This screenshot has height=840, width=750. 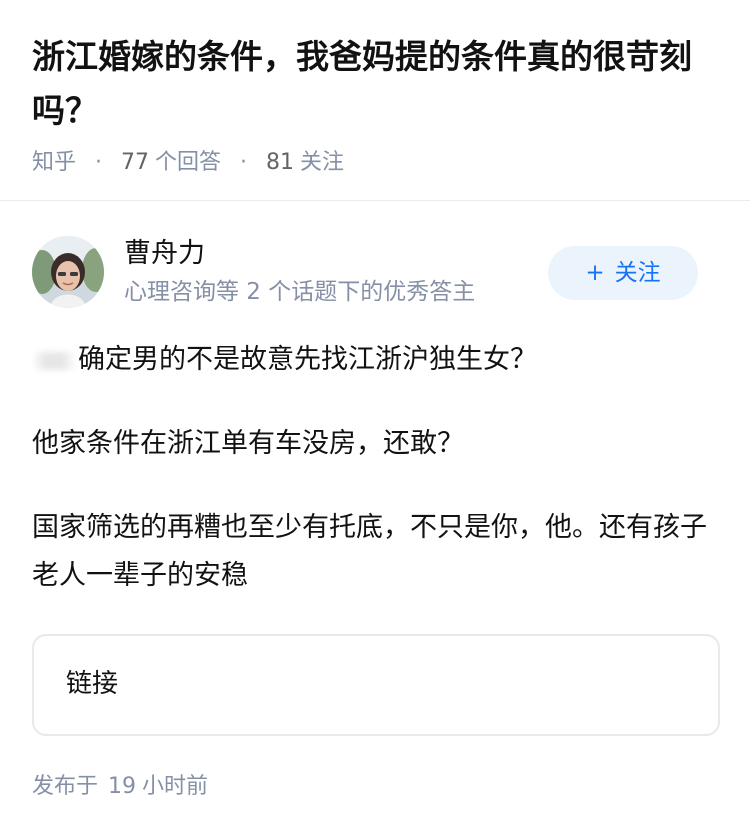 I want to click on blurred-mention, so click(x=54, y=360).